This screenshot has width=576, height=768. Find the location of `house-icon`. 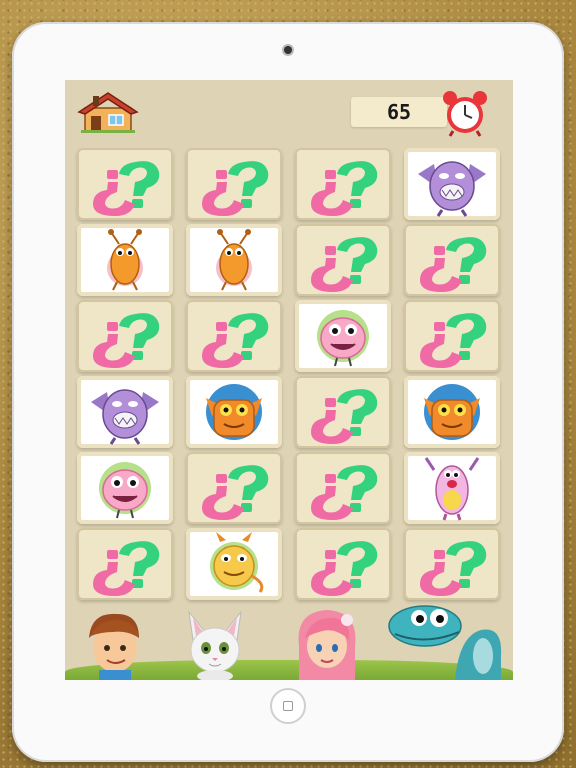

house-icon is located at coordinates (108, 112).